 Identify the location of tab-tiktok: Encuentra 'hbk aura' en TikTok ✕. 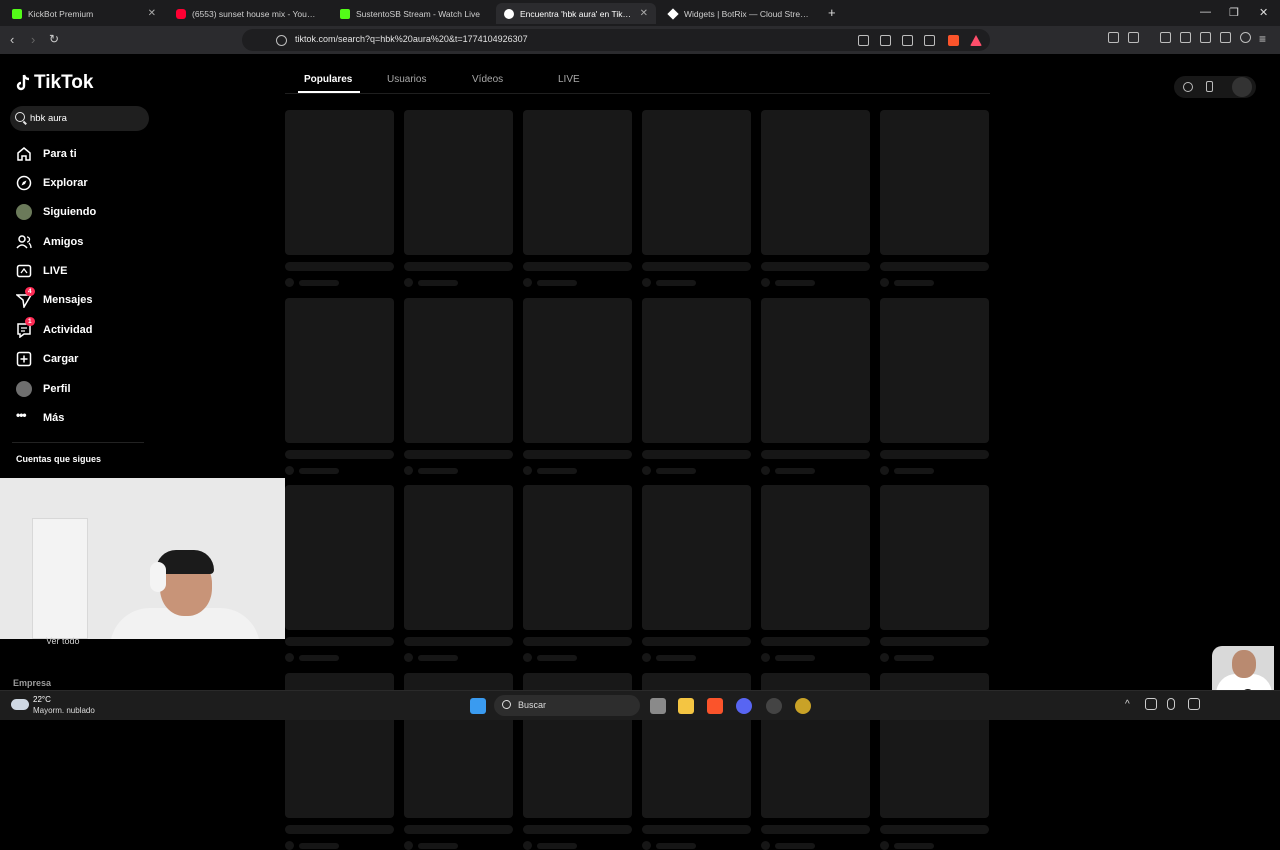
(576, 13).